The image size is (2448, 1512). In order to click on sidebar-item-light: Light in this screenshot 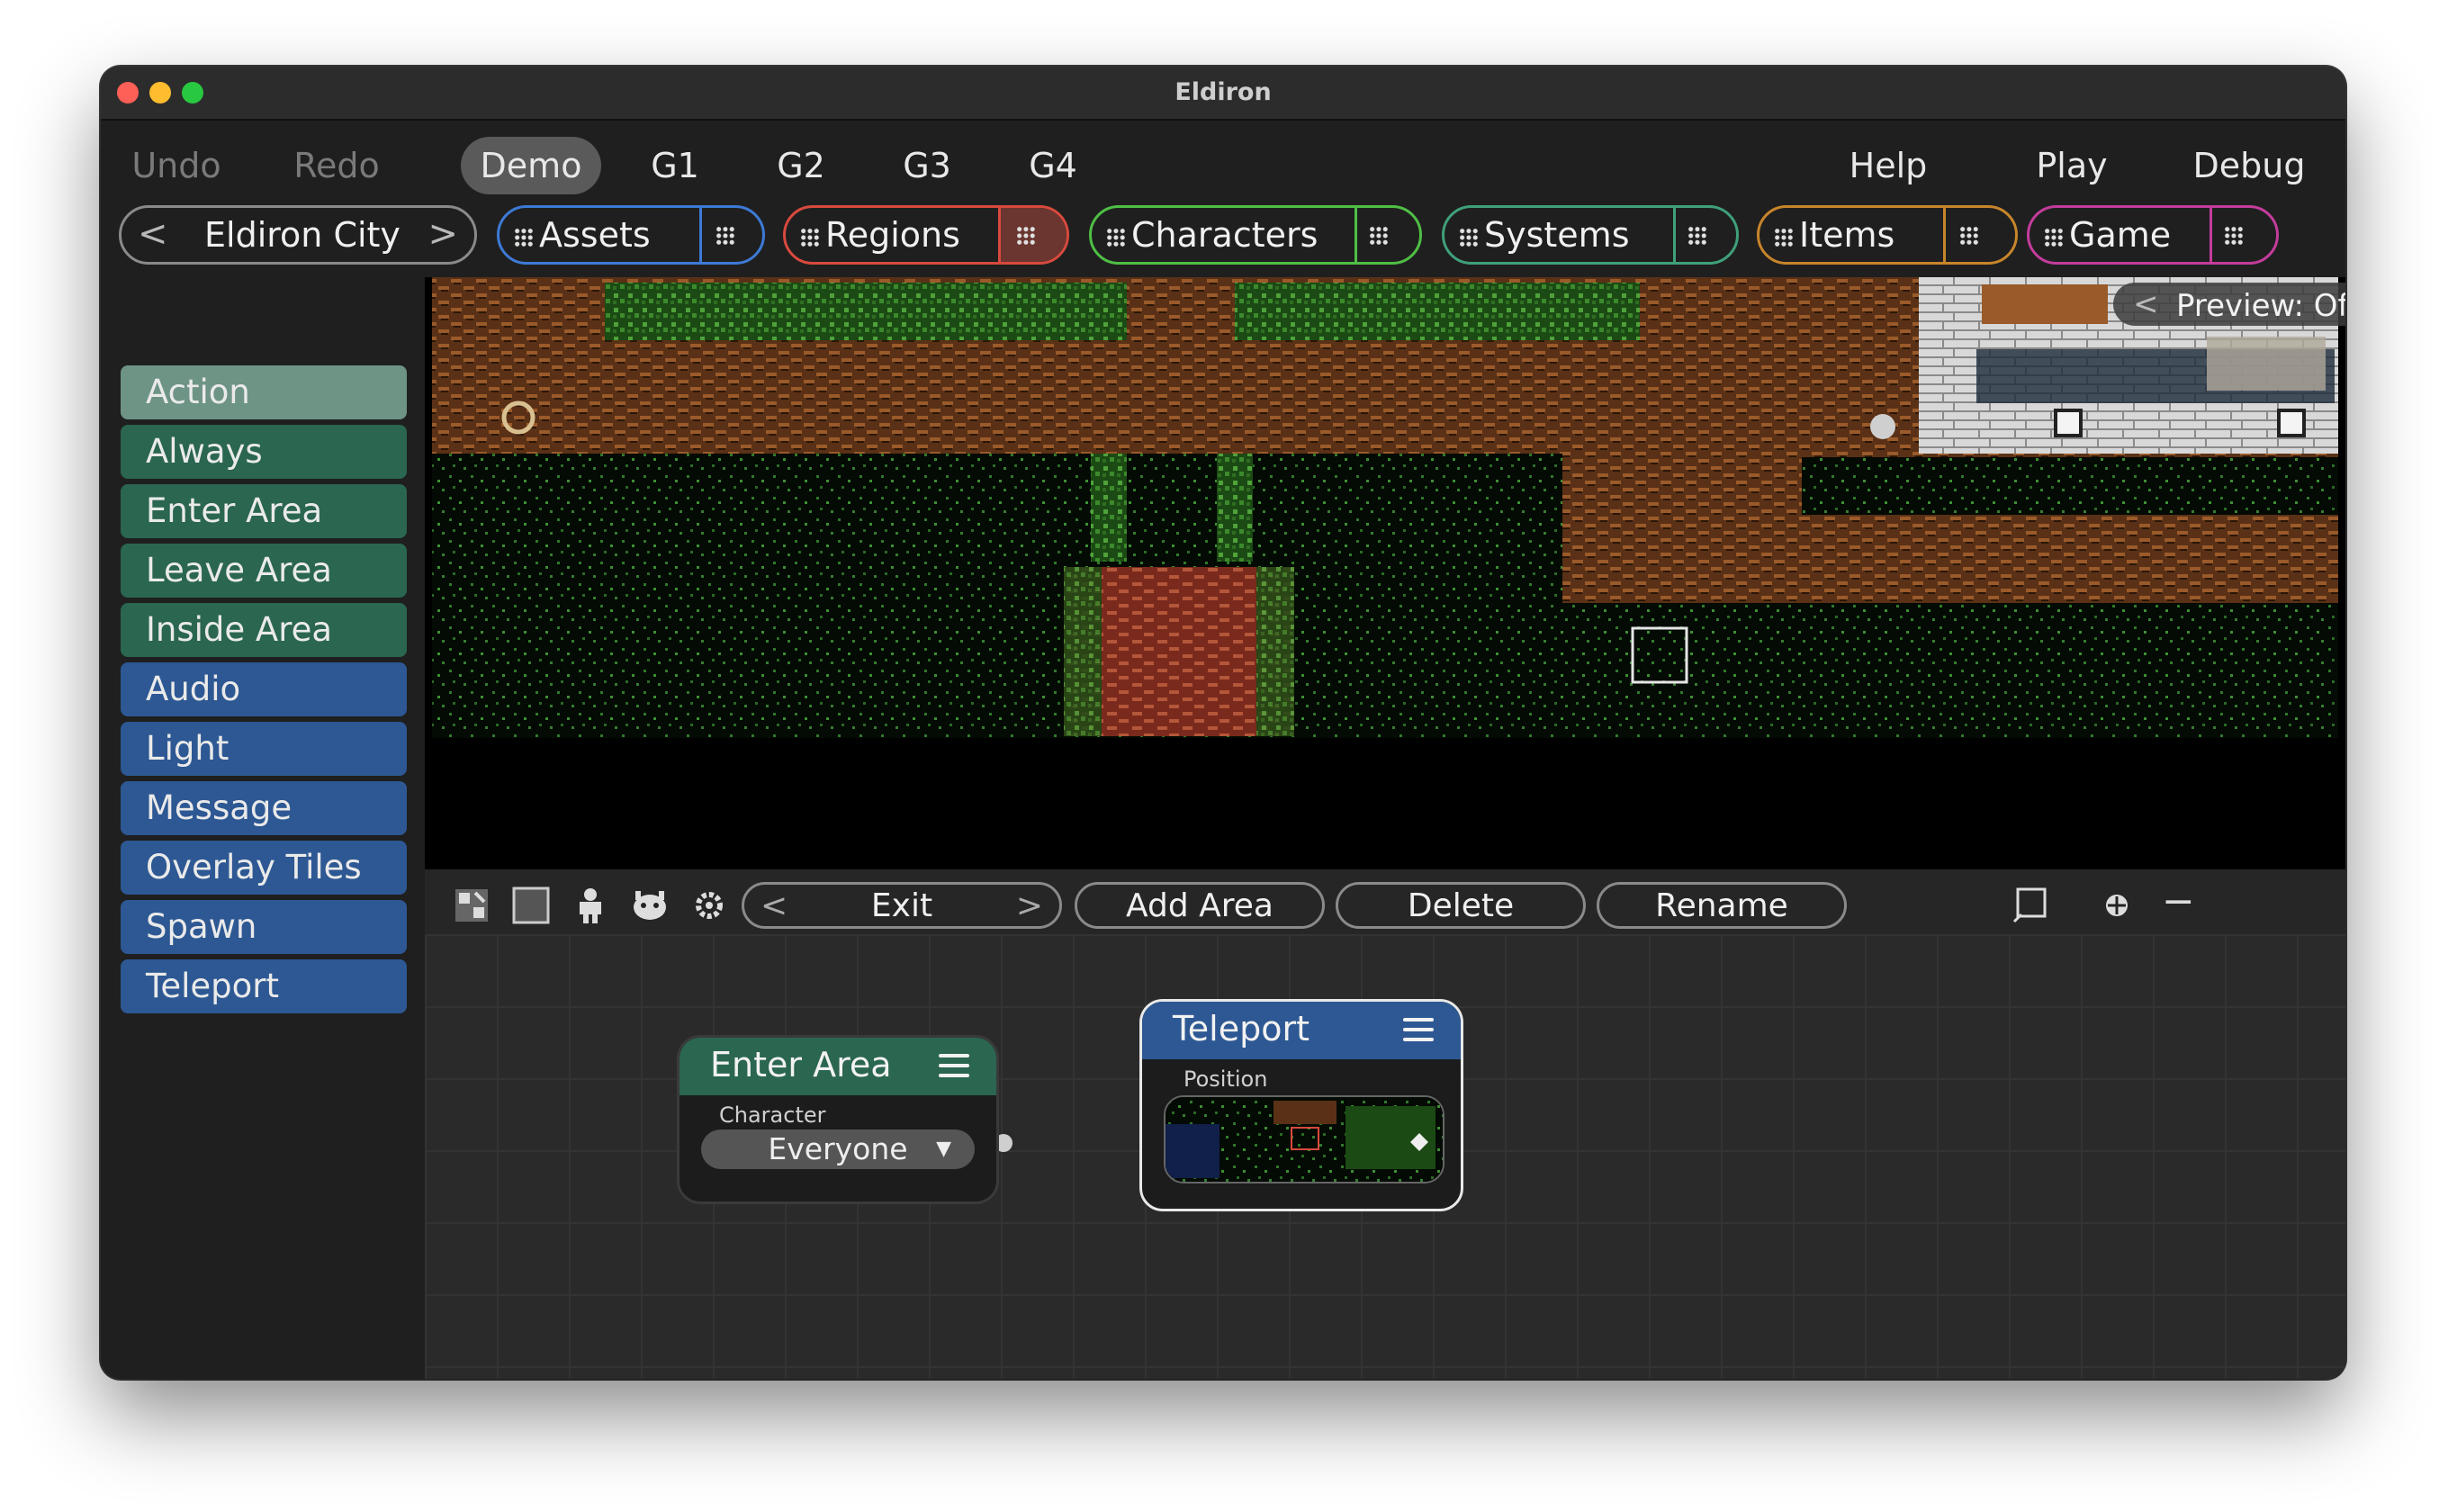, I will do `click(264, 749)`.